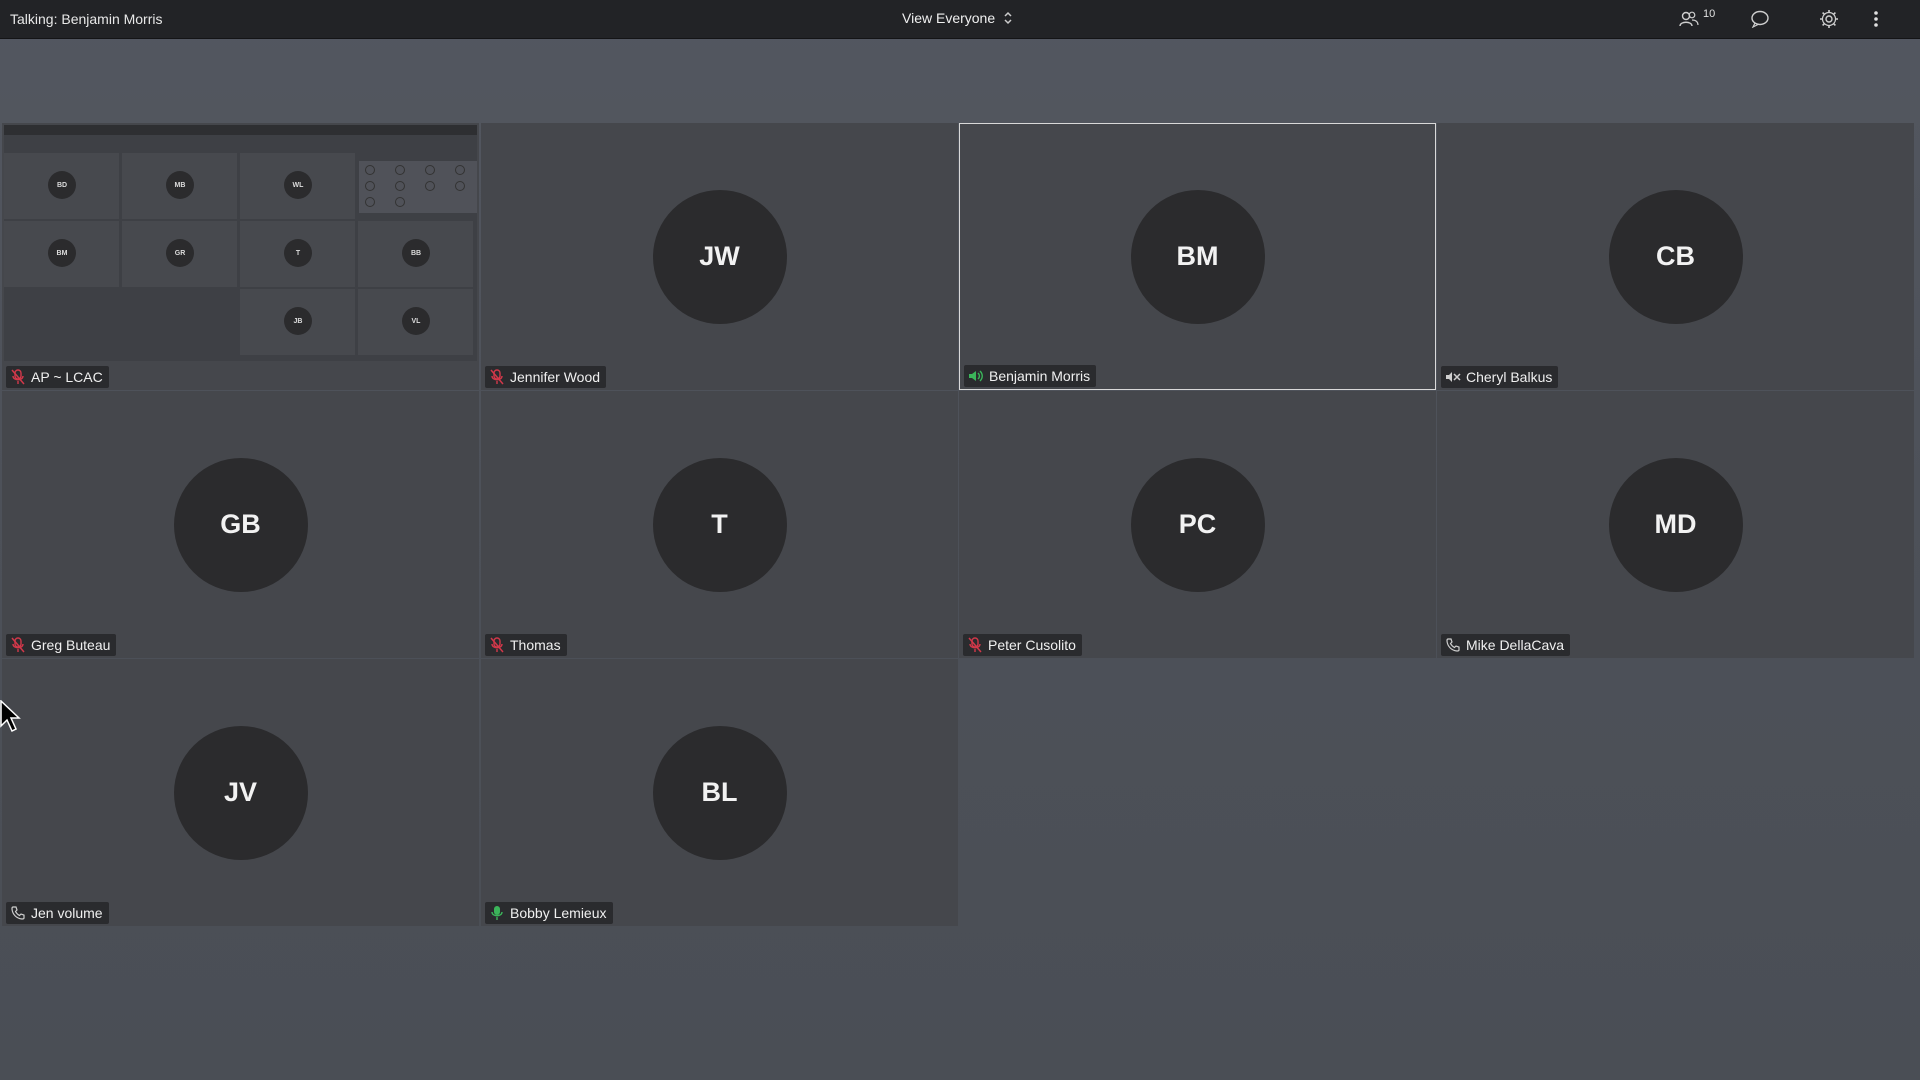 This screenshot has height=1080, width=1920. What do you see at coordinates (298, 321) in the screenshot?
I see `mini-avatar: JB` at bounding box center [298, 321].